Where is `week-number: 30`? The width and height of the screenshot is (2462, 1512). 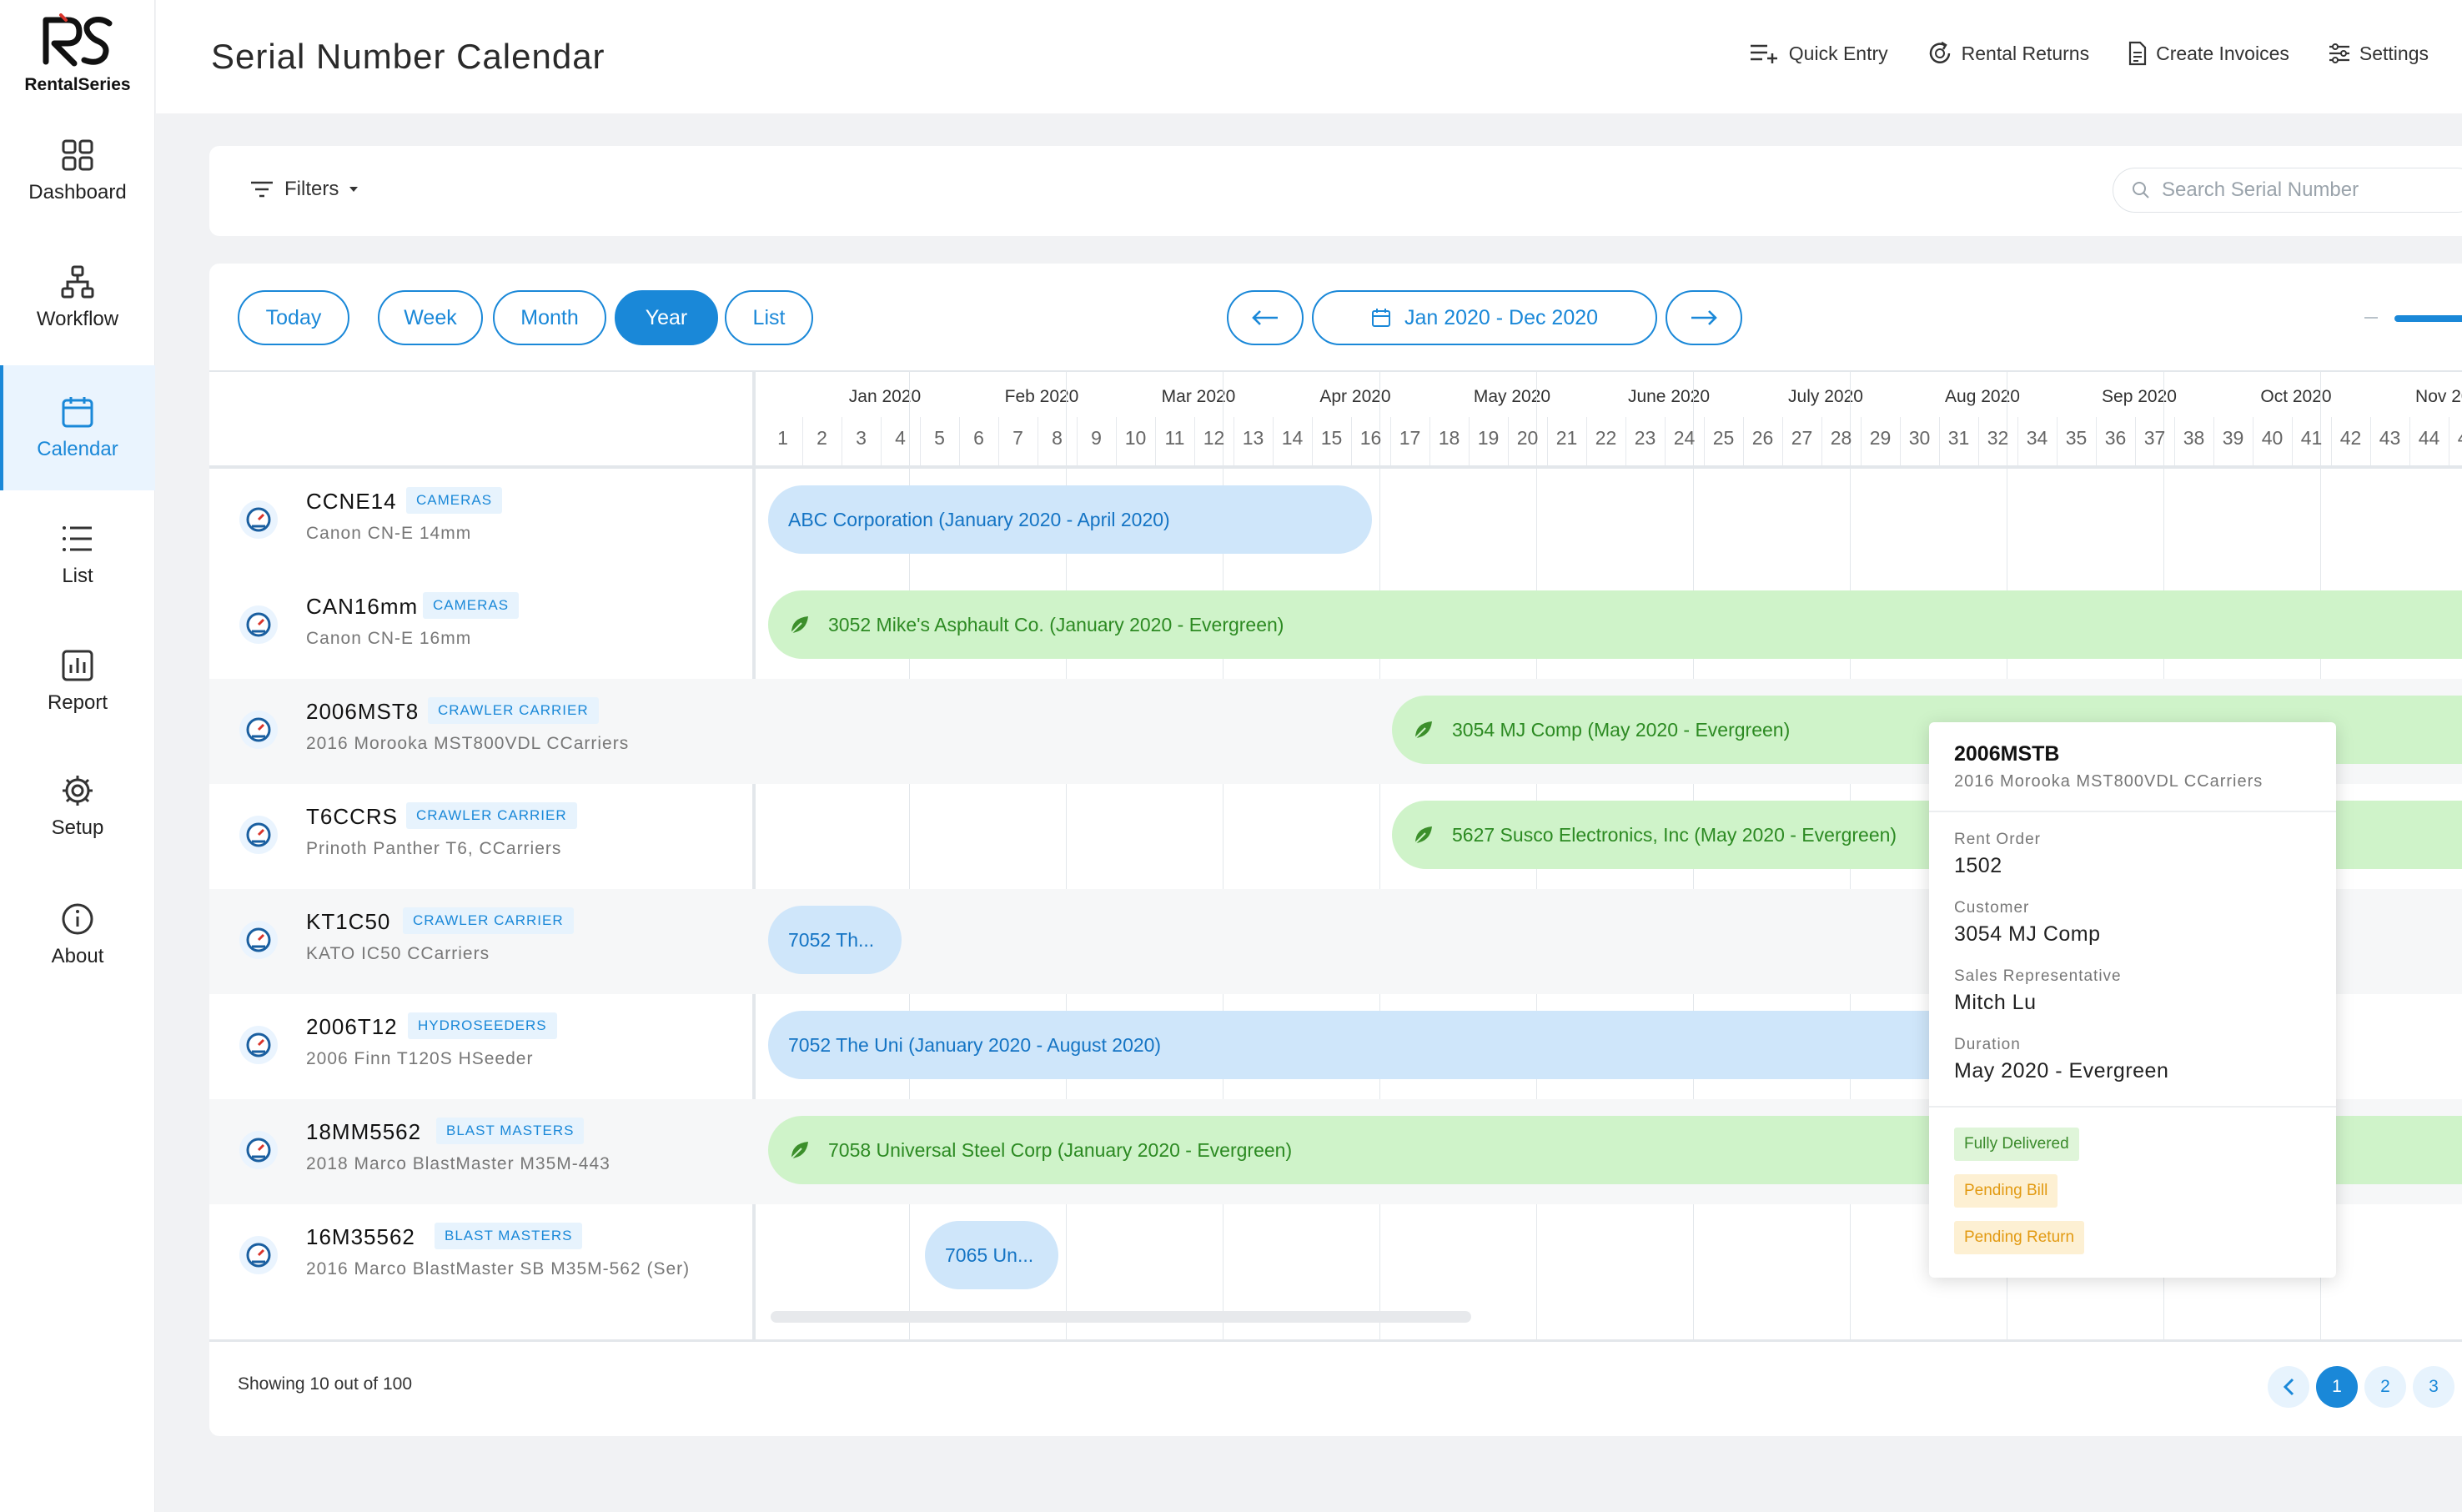
week-number: 30 is located at coordinates (1919, 438).